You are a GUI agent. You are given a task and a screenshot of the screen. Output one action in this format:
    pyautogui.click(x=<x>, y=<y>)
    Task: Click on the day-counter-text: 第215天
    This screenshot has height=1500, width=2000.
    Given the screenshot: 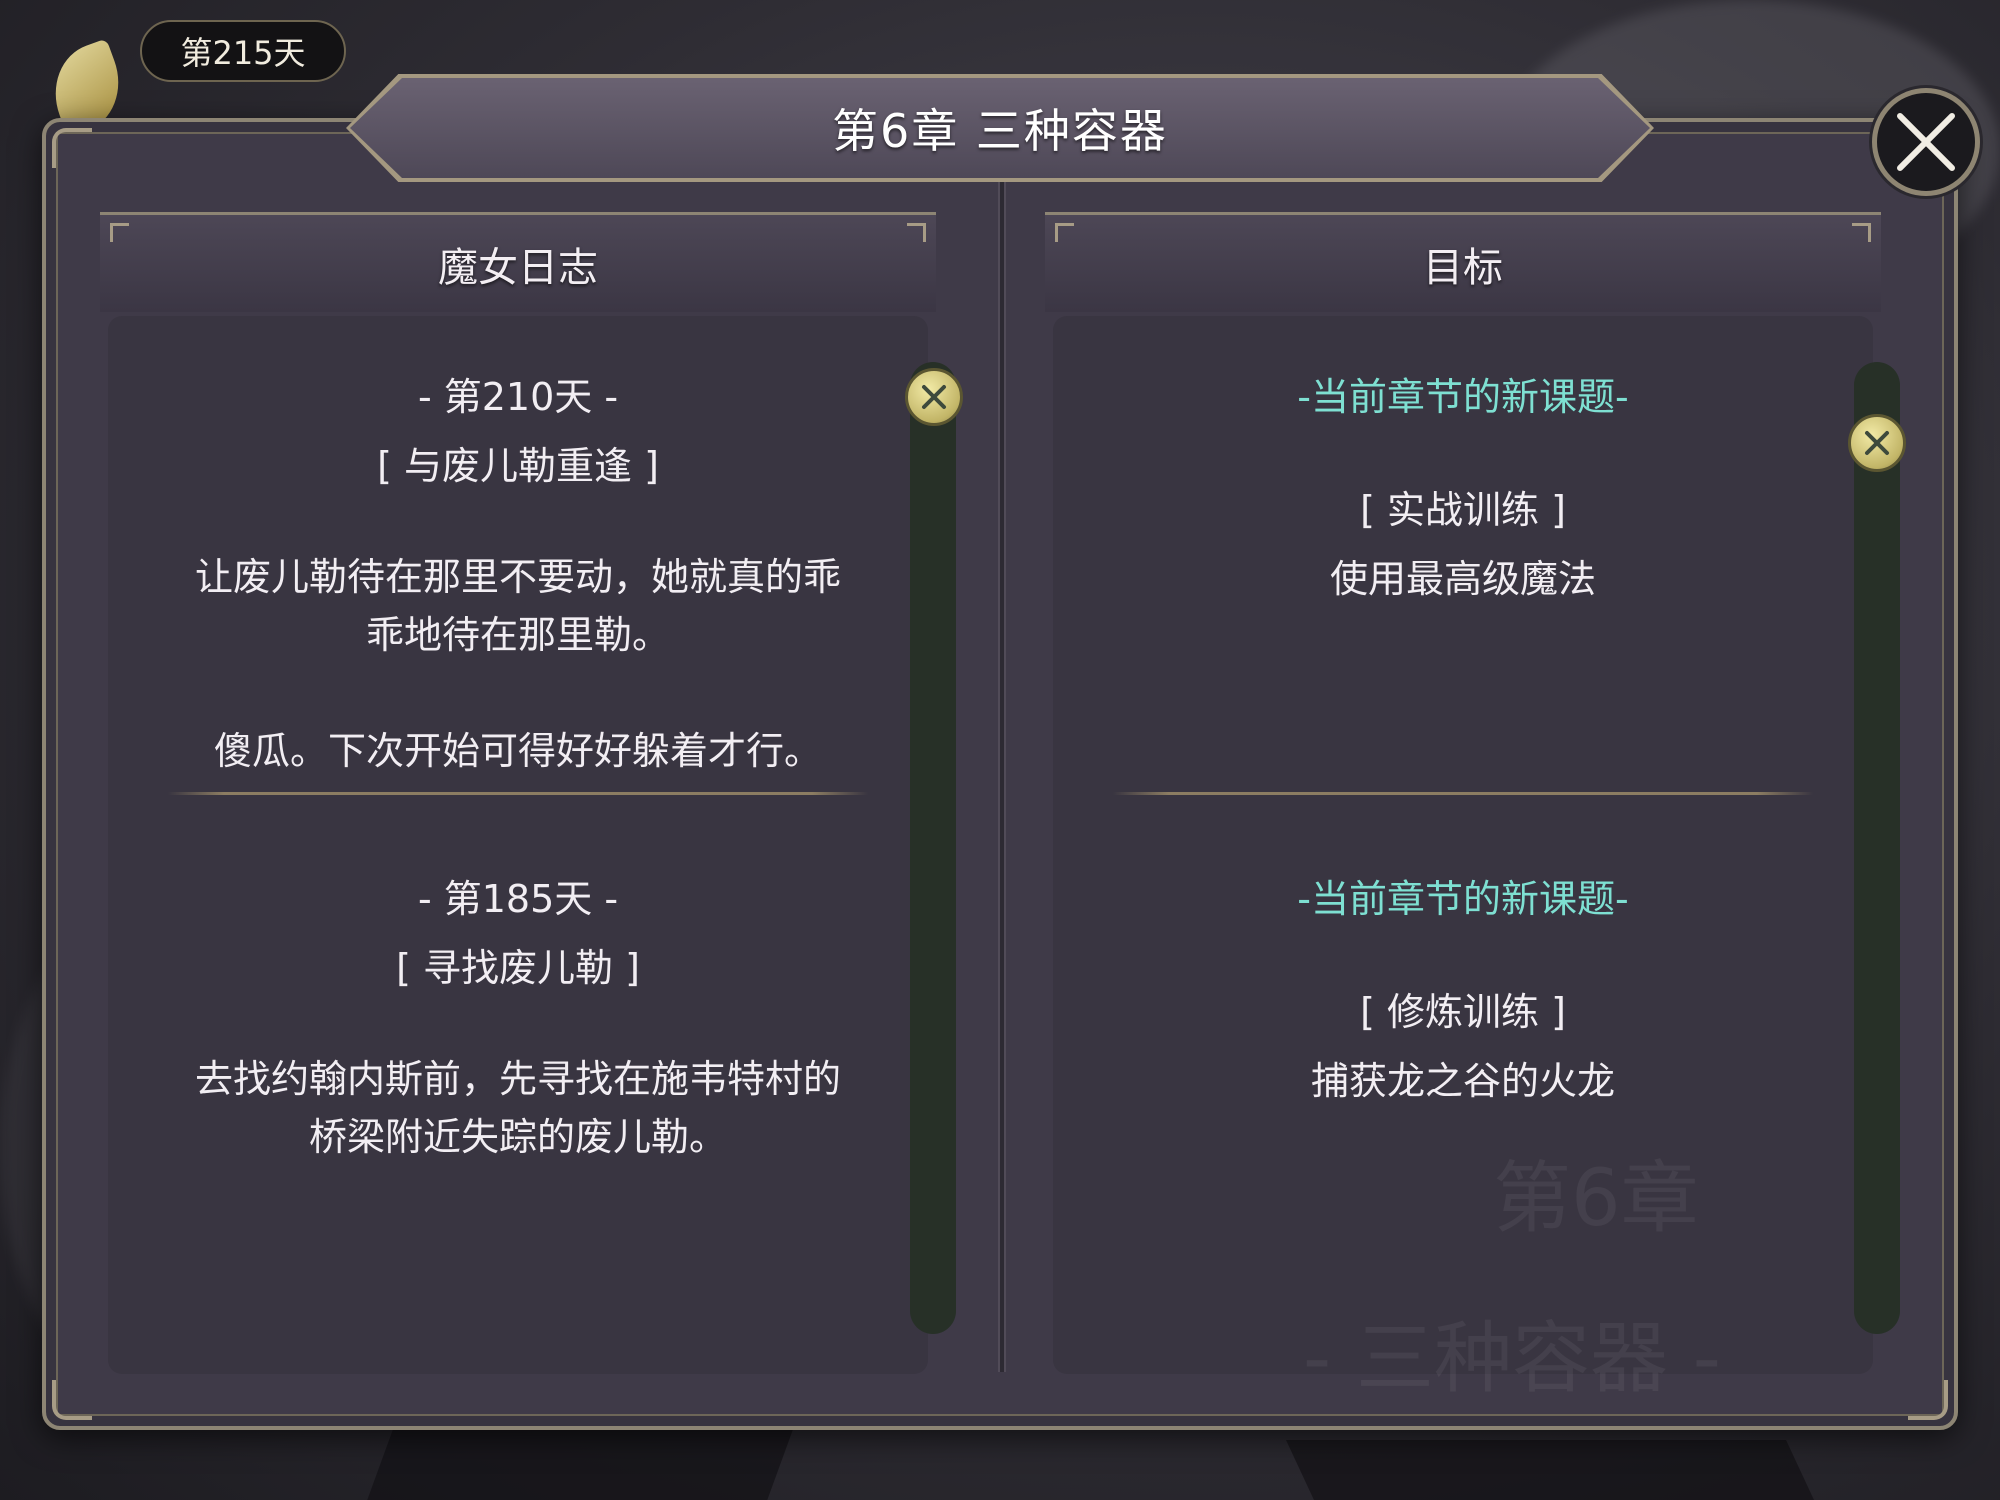 What is the action you would take?
    pyautogui.click(x=243, y=53)
    